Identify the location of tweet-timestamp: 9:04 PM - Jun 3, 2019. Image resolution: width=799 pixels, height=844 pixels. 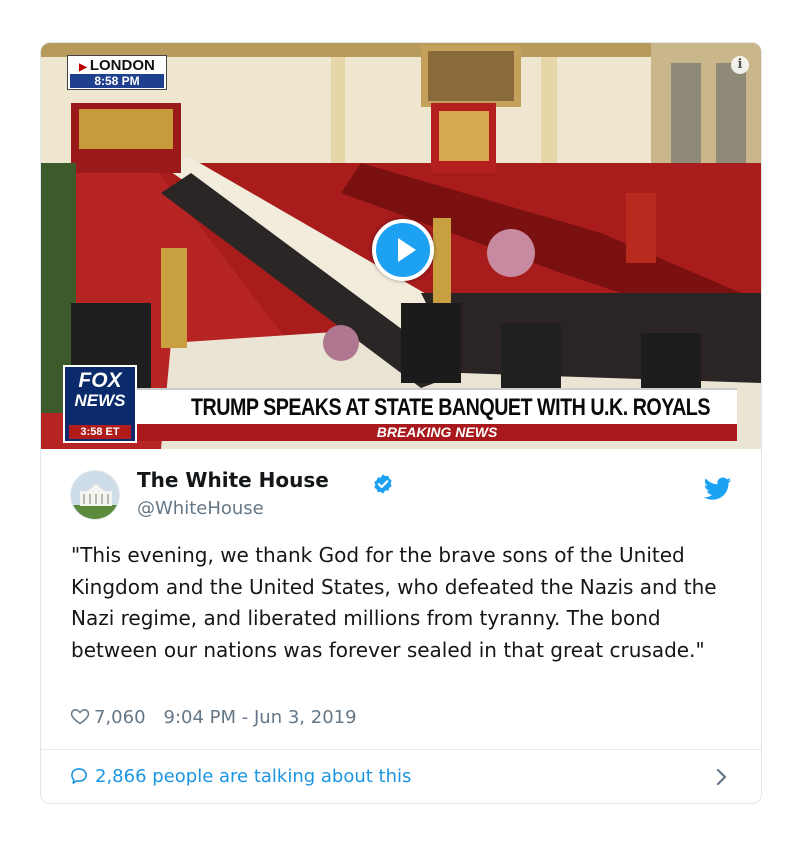
(260, 717).